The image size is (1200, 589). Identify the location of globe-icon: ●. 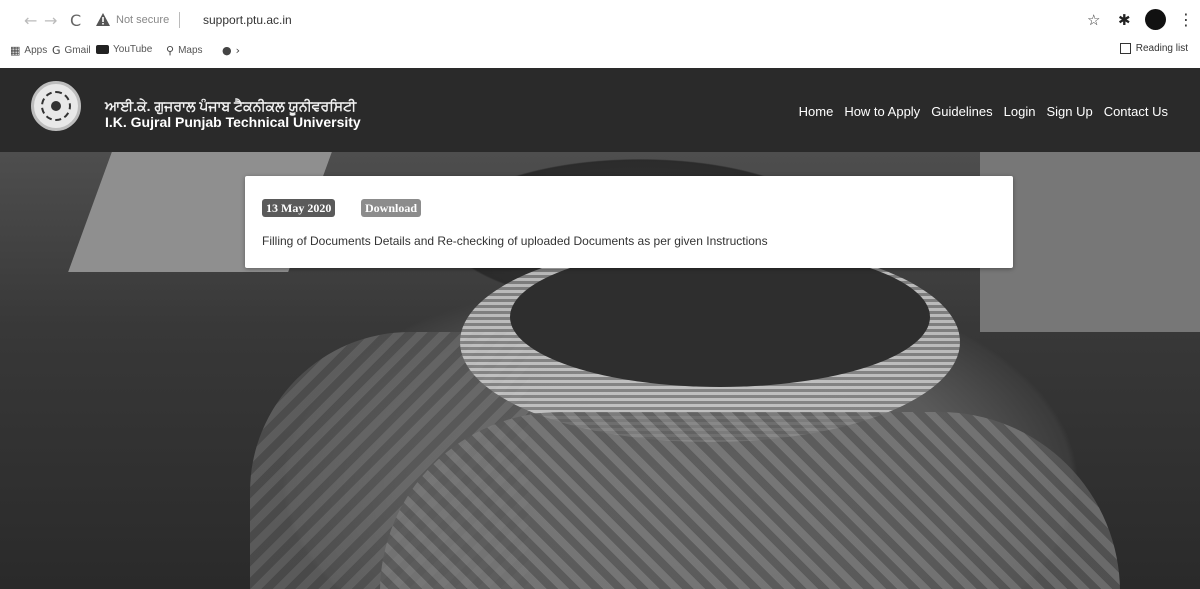
(227, 50).